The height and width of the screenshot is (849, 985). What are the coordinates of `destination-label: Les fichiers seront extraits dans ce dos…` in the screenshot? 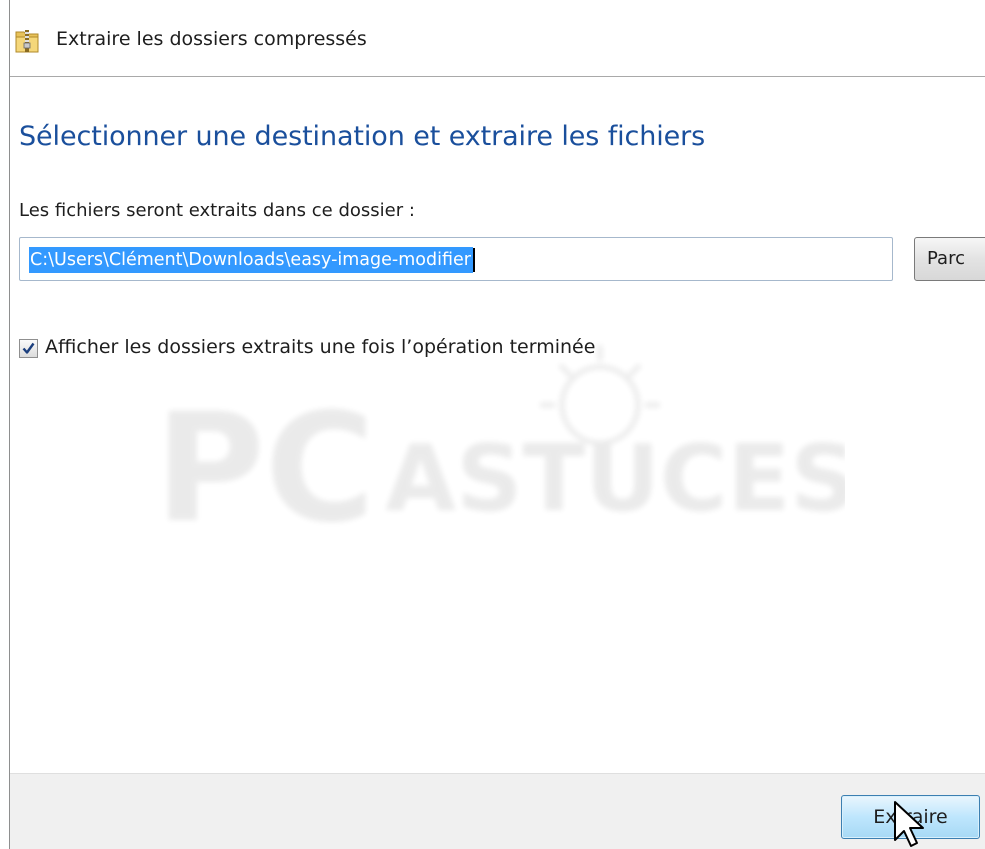 It's located at (217, 210).